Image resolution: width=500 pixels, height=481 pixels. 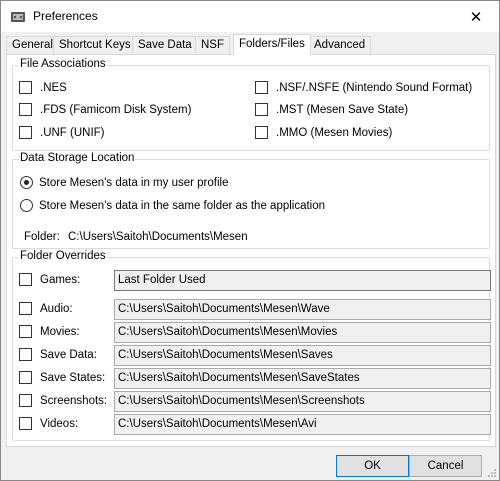 I want to click on cancel-button: Cancel, so click(x=445, y=466).